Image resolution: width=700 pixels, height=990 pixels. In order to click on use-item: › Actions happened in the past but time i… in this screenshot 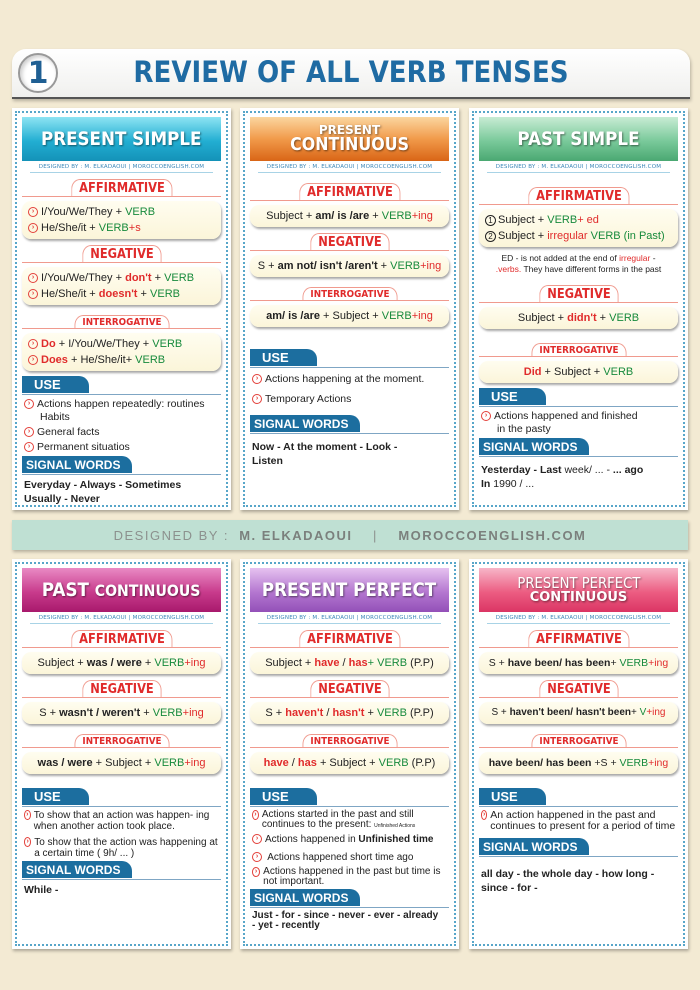, I will do `click(350, 877)`.